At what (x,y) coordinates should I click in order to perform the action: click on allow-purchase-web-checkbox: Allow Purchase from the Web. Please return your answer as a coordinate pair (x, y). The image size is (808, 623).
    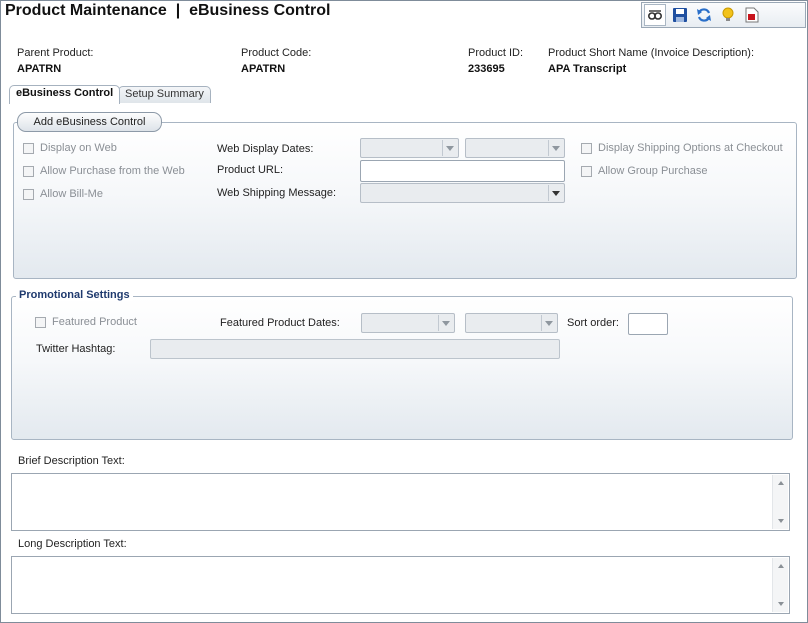
    Looking at the image, I should click on (104, 171).